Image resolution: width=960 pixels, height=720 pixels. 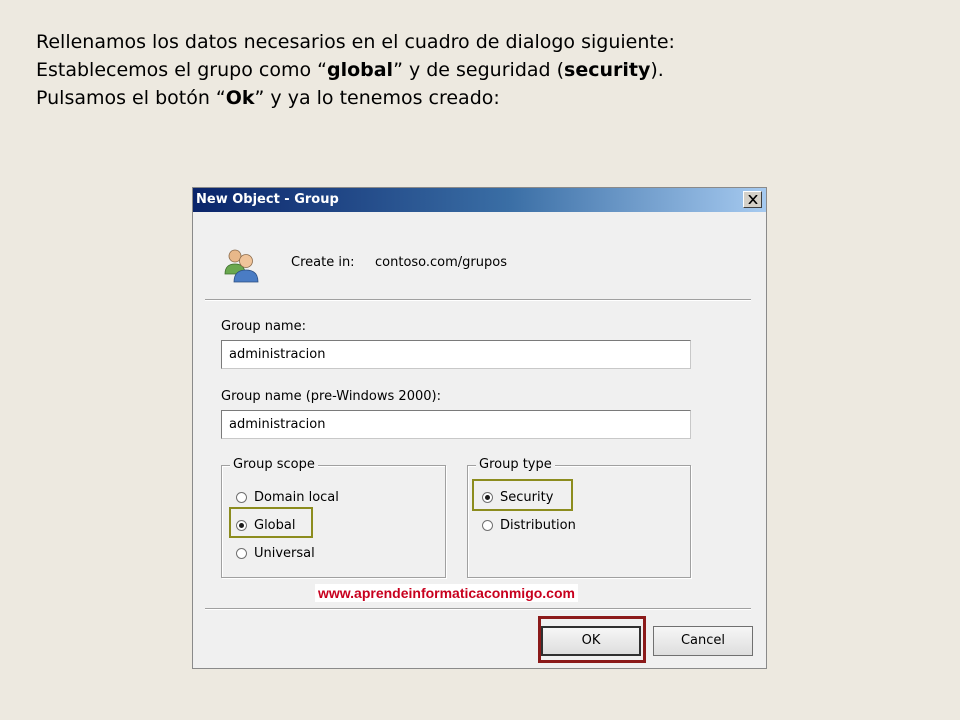 What do you see at coordinates (478, 300) in the screenshot?
I see `separator-top` at bounding box center [478, 300].